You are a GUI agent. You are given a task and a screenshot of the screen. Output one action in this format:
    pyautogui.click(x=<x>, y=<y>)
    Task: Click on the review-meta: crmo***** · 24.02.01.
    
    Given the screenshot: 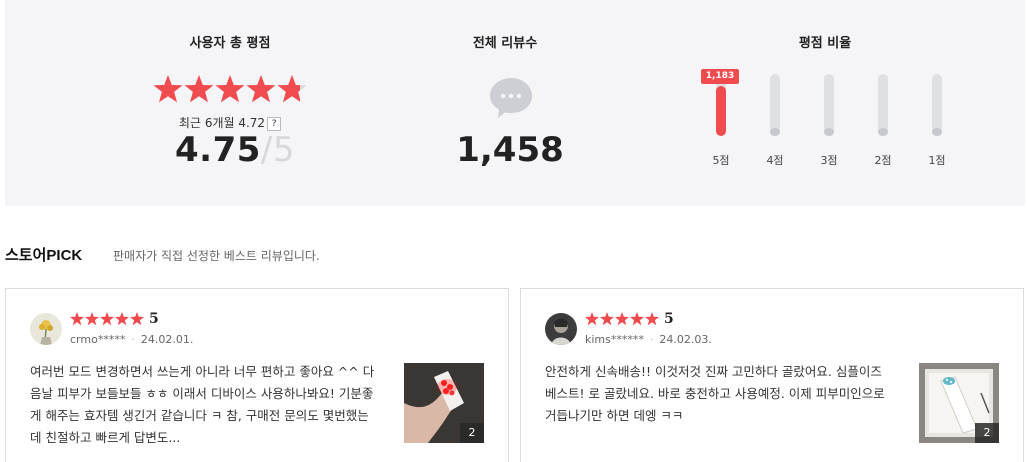 What is the action you would take?
    pyautogui.click(x=131, y=339)
    